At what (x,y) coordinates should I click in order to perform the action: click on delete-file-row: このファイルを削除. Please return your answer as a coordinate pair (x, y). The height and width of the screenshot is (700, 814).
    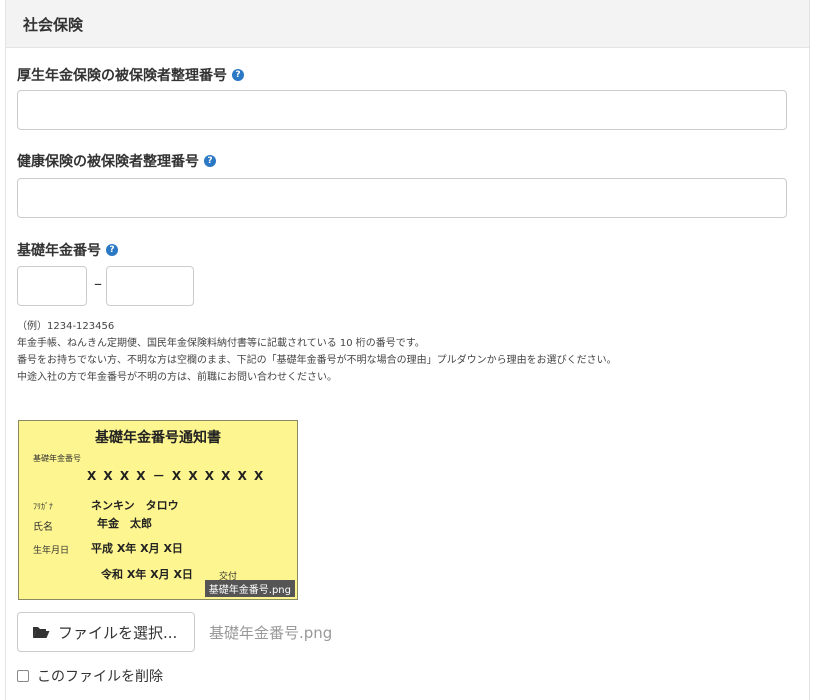
    Looking at the image, I should click on (90, 676).